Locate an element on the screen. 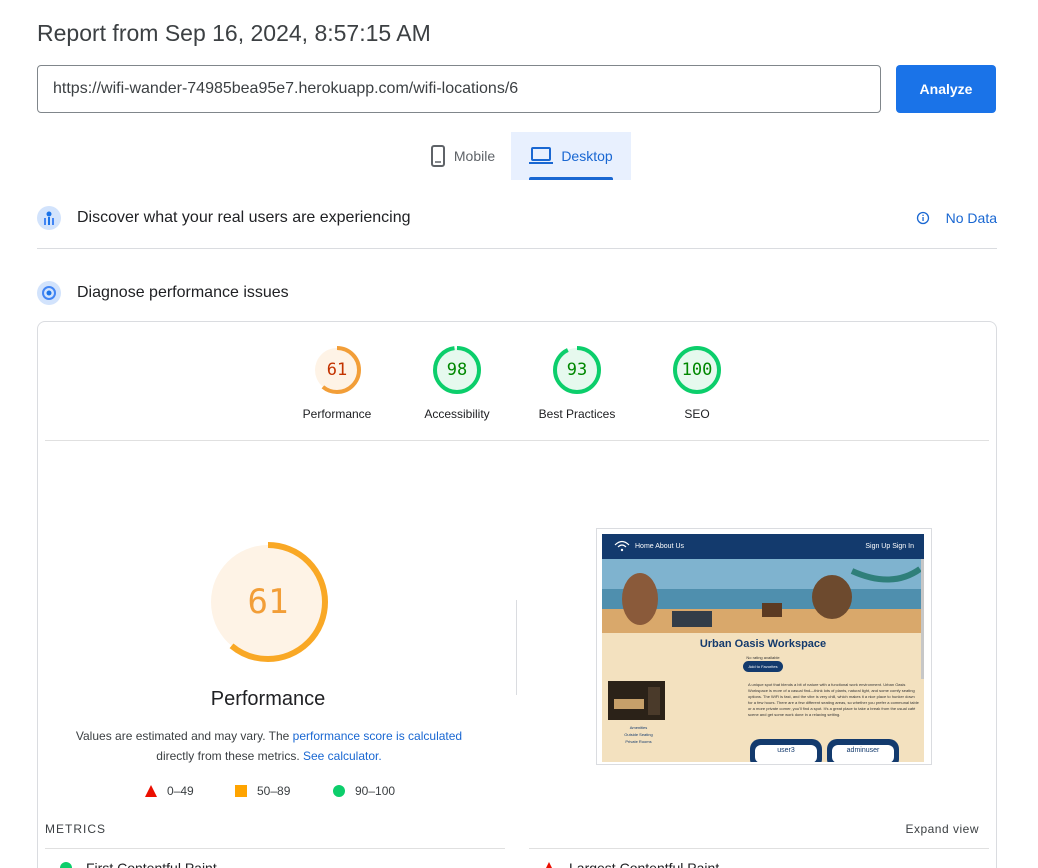 The image size is (1038, 868). thumb-amenities: Amenities Outside Seating Private Rooms is located at coordinates (638, 734).